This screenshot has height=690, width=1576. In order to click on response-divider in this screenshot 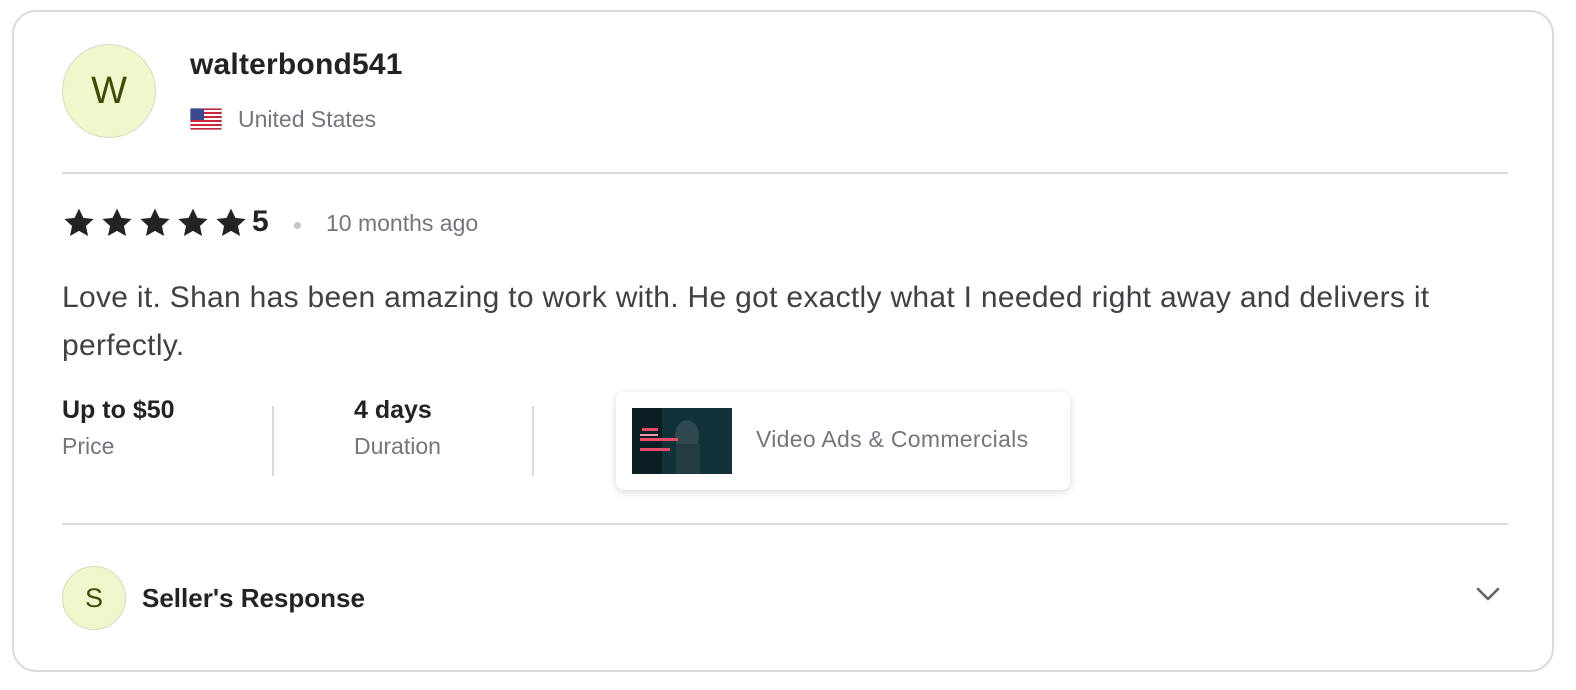, I will do `click(785, 524)`.